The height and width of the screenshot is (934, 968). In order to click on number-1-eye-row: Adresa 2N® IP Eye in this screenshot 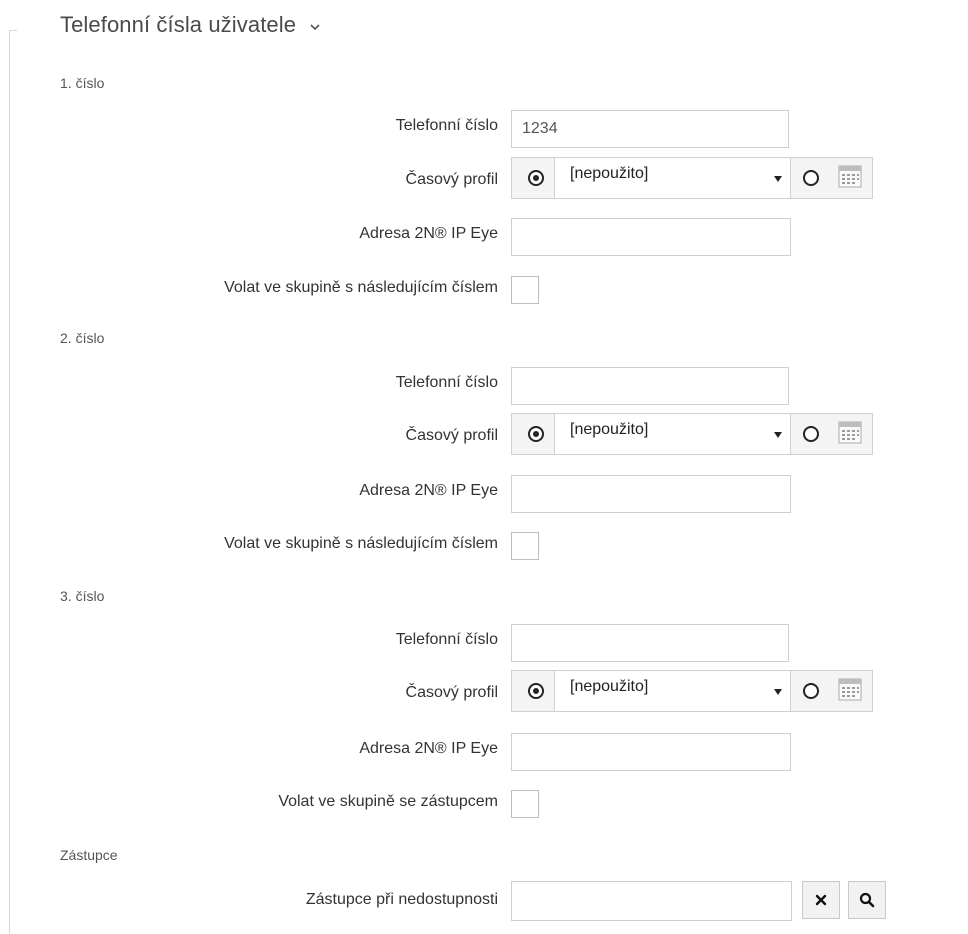, I will do `click(484, 237)`.